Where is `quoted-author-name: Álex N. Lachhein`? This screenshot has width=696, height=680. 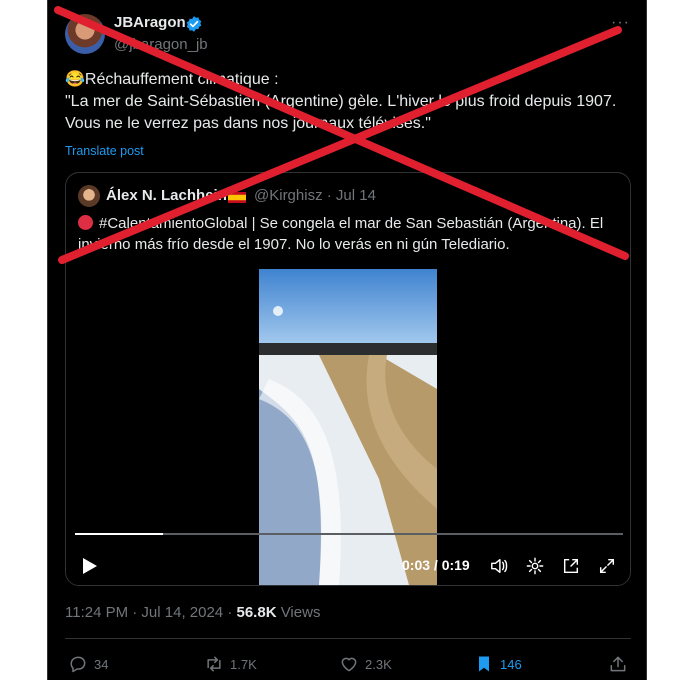 quoted-author-name: Álex N. Lachhein is located at coordinates (166, 195).